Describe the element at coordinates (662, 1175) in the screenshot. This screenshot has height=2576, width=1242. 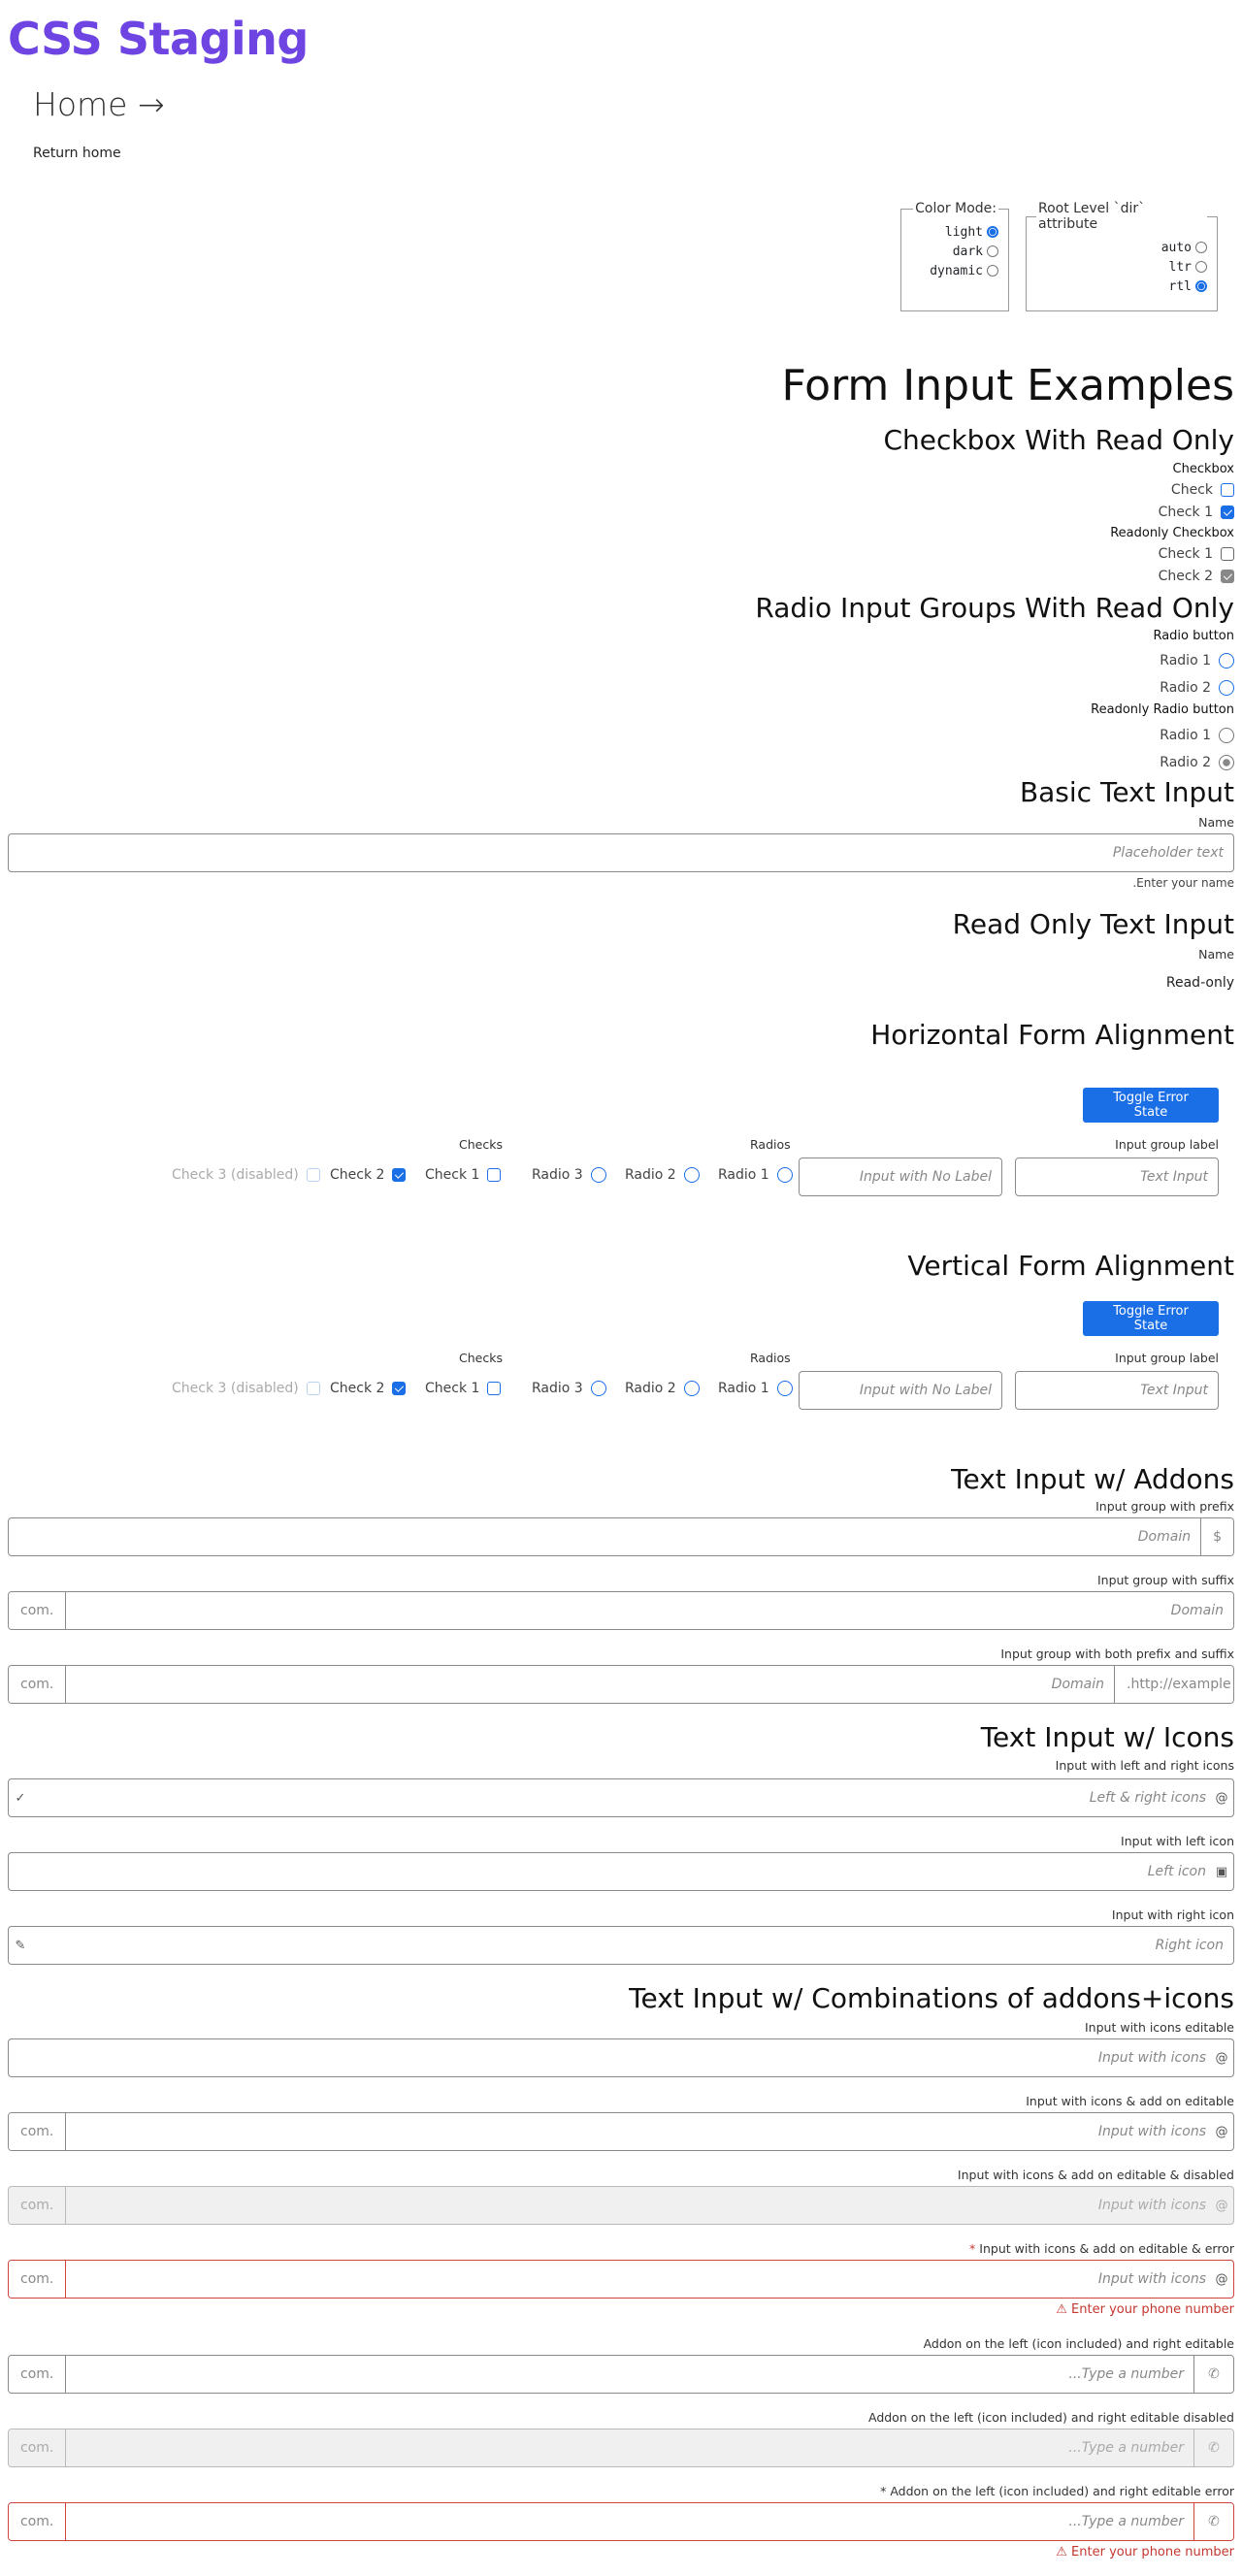
I see `h-radio-2: Radio 2` at that location.